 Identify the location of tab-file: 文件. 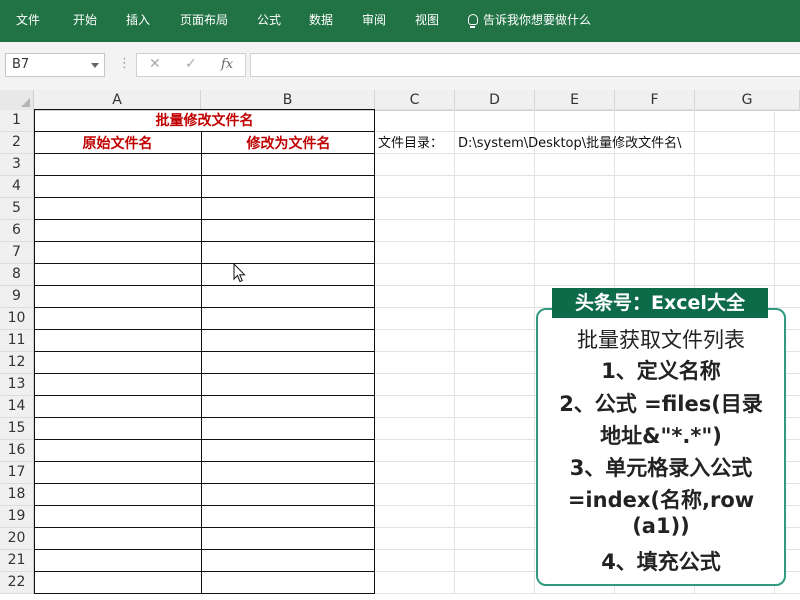
(28, 19).